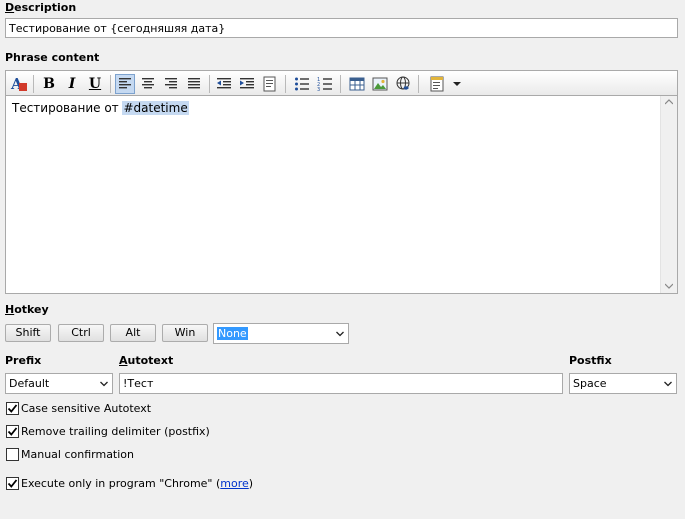 Image resolution: width=685 pixels, height=519 pixels. I want to click on win-button: Win, so click(185, 333).